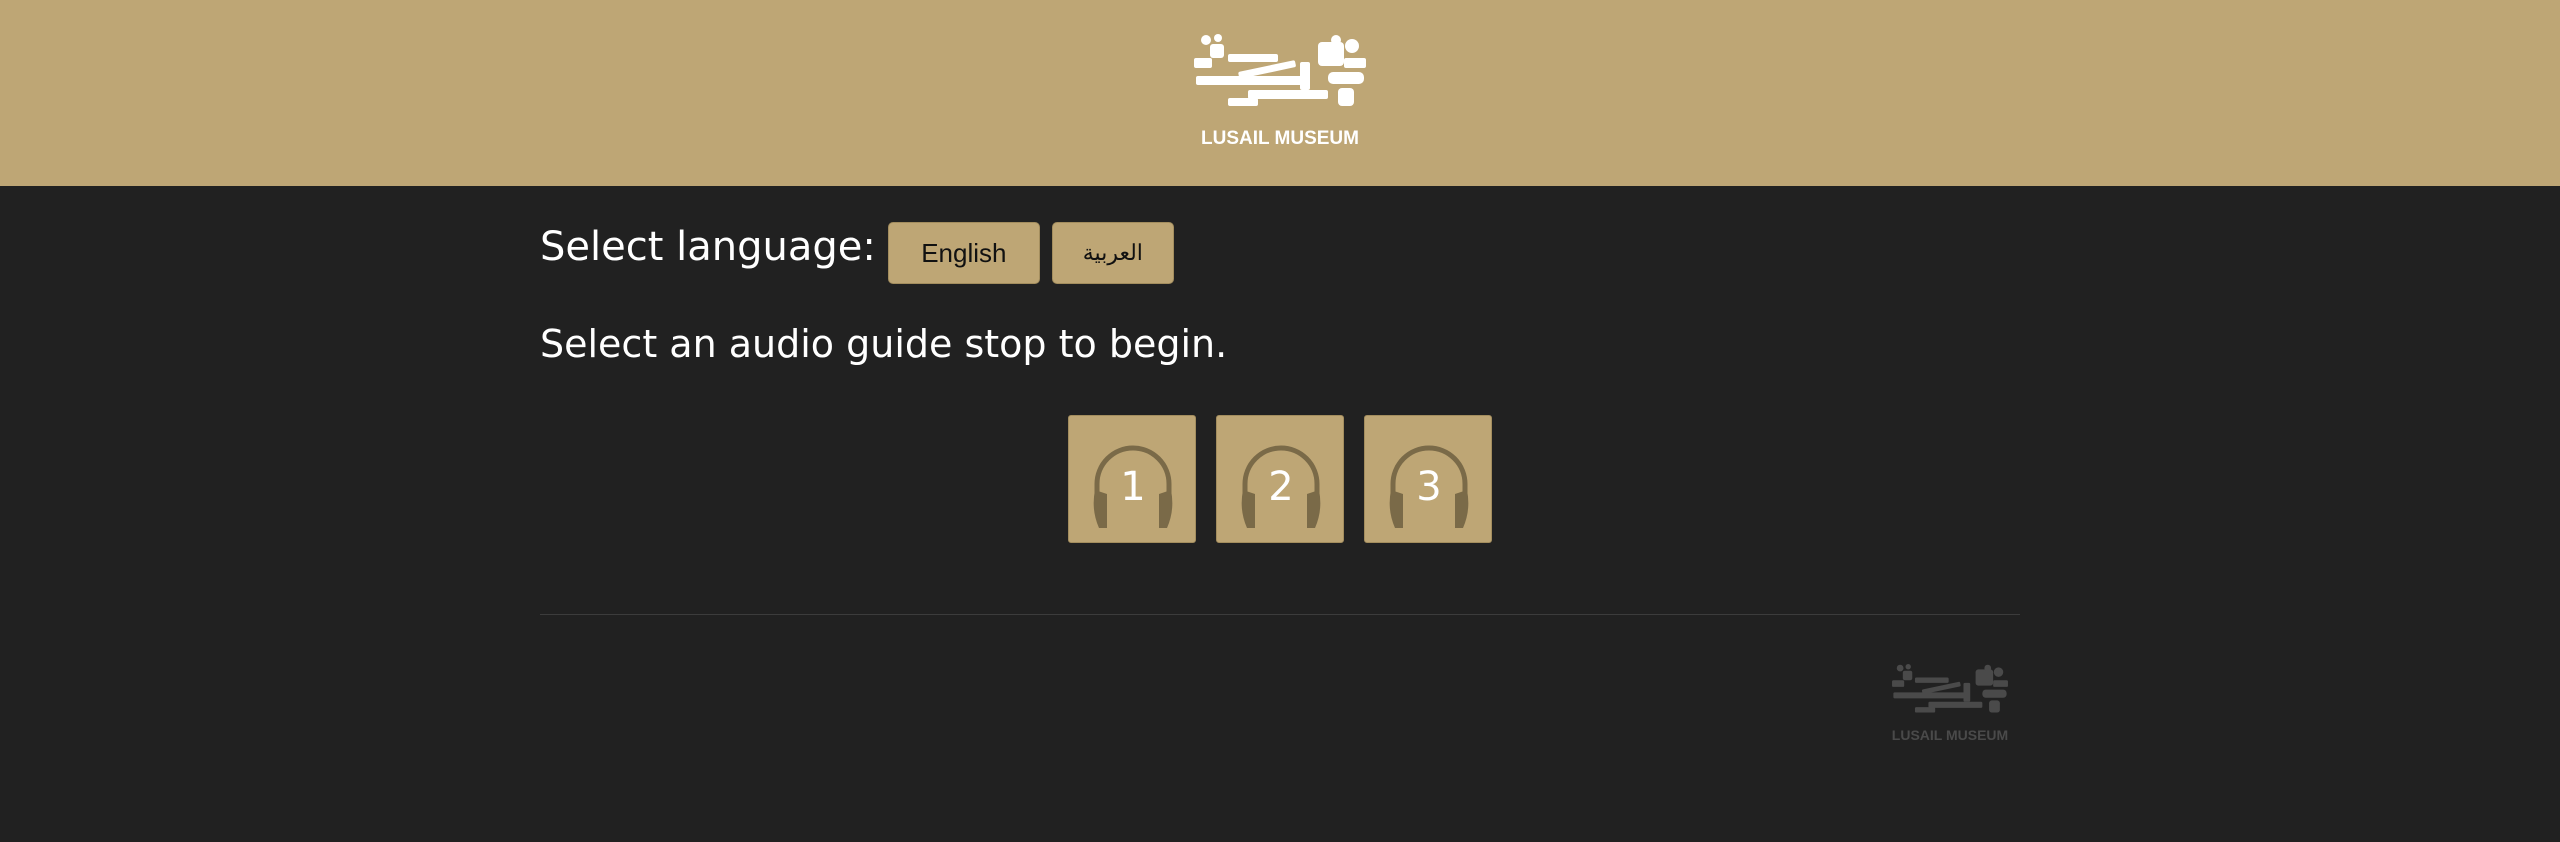  I want to click on intro-text: Select an audio guide stop to begin., so click(884, 344).